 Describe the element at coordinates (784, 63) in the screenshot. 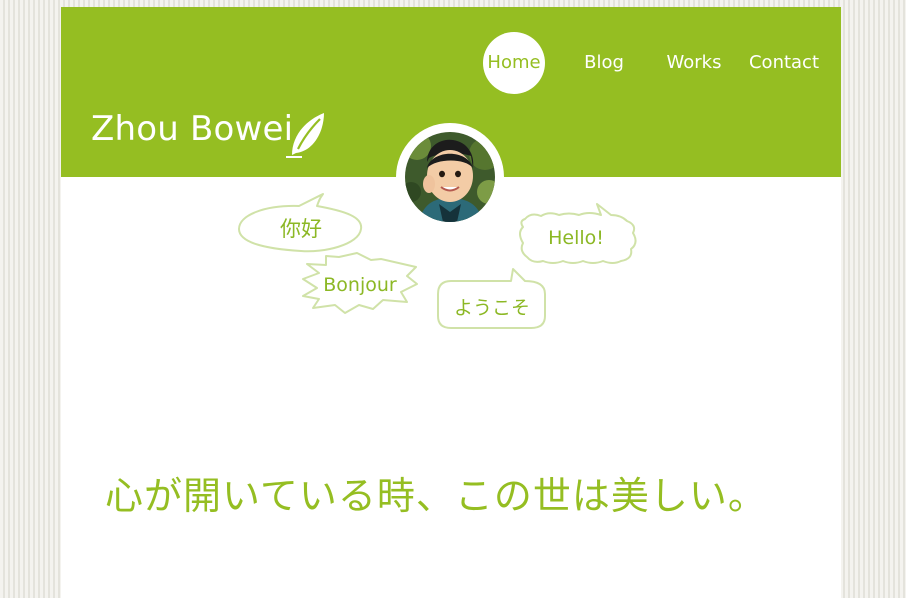

I see `nav-contact: Contact` at that location.